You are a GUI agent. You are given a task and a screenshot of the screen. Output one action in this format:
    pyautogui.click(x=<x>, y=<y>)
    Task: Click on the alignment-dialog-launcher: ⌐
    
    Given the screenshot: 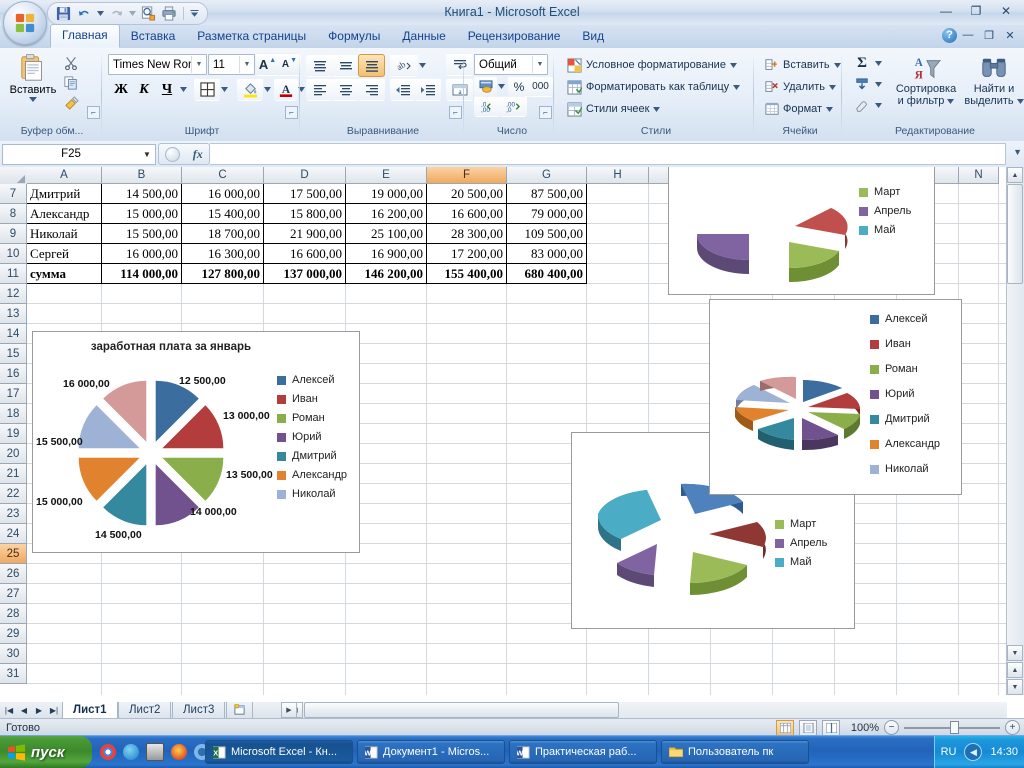 What is the action you would take?
    pyautogui.click(x=455, y=112)
    